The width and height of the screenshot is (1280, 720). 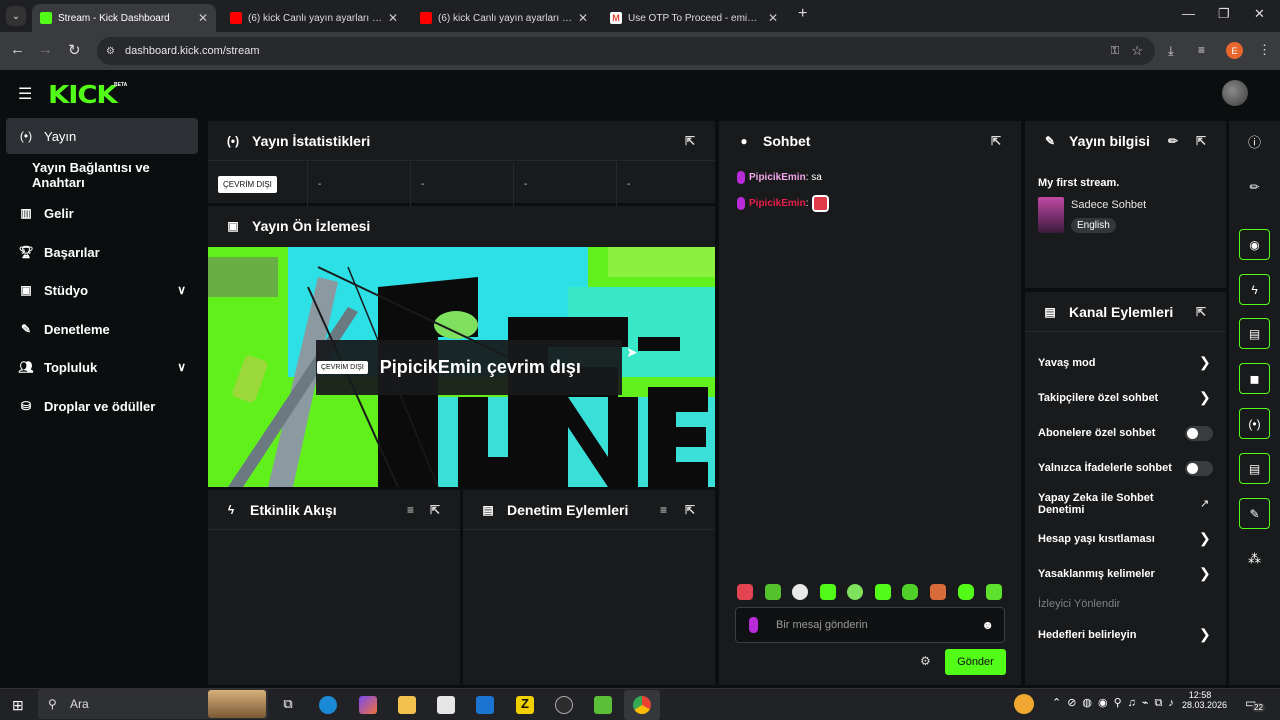 I want to click on document-icon: ▤, so click(x=1254, y=333).